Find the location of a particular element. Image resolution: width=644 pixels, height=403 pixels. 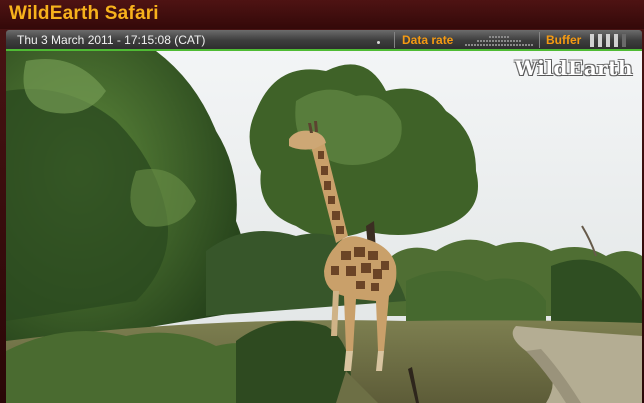

buffer-label: Buffer is located at coordinates (564, 40).